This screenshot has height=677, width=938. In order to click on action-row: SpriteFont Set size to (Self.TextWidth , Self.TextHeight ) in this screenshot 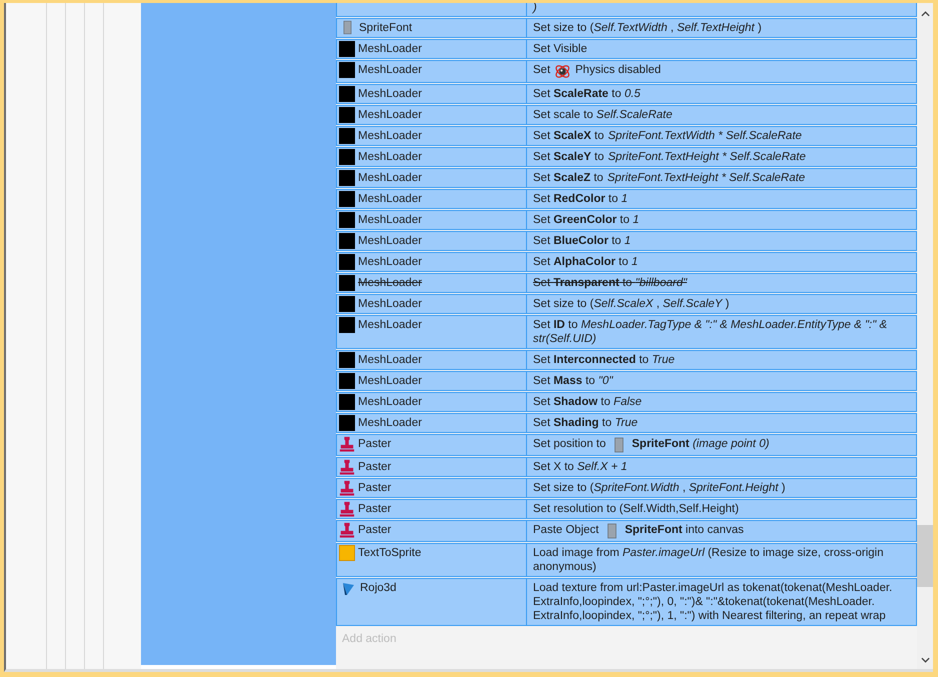, I will do `click(626, 28)`.